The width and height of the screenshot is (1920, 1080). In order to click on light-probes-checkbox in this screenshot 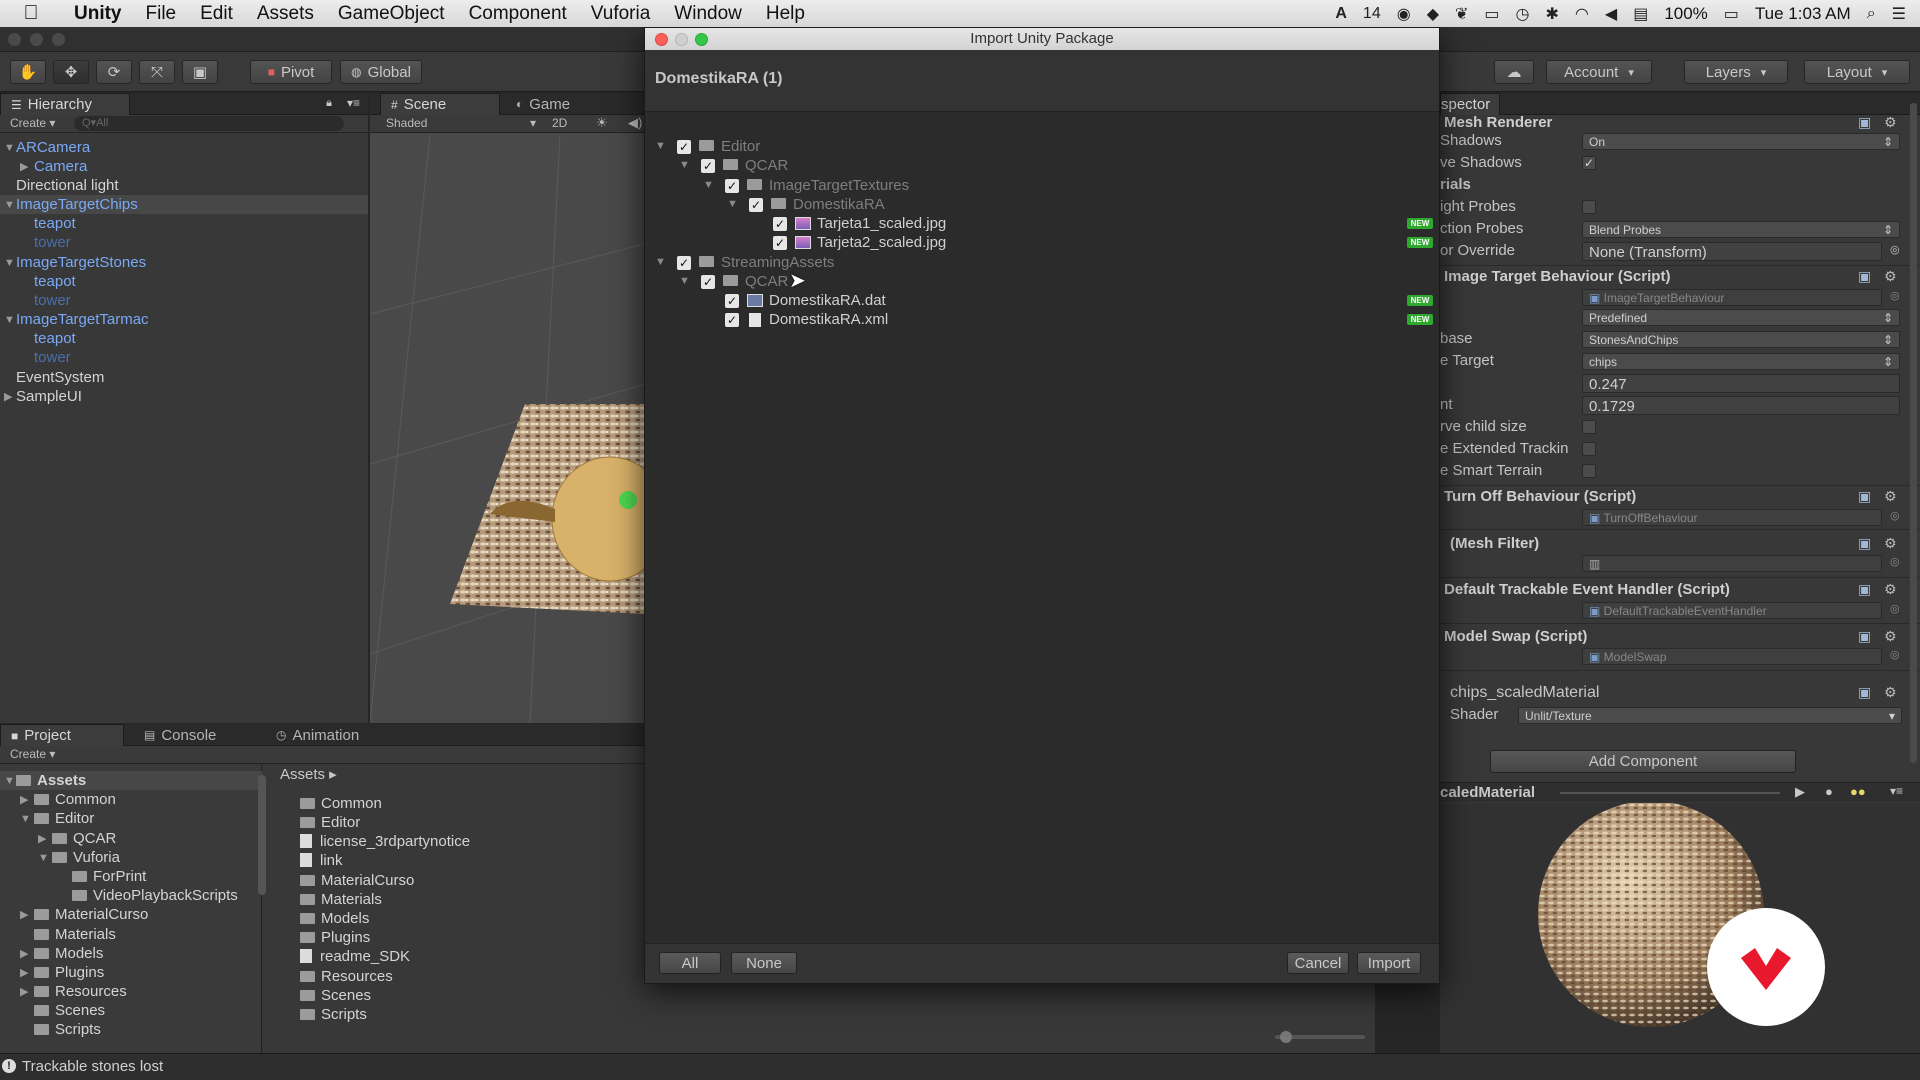, I will do `click(1589, 207)`.